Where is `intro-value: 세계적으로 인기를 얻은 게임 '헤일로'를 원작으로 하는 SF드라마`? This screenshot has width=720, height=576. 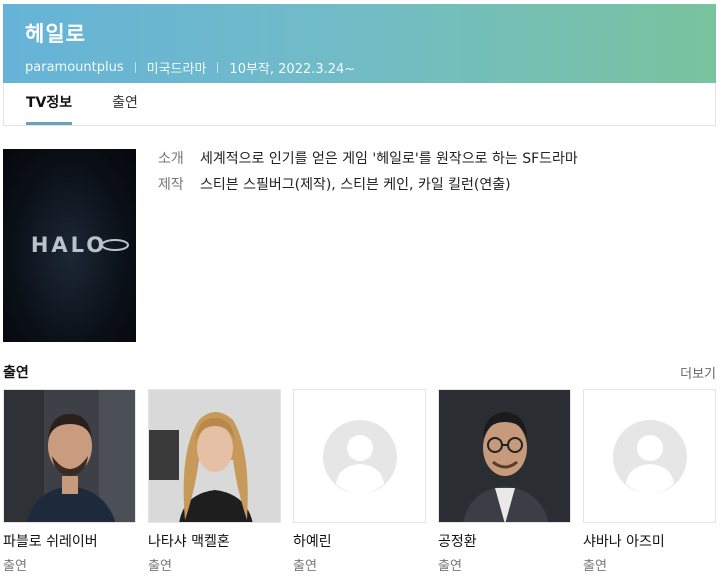
intro-value: 세계적으로 인기를 얻은 게임 '헤일로'를 원작으로 하는 SF드라마 is located at coordinates (389, 159).